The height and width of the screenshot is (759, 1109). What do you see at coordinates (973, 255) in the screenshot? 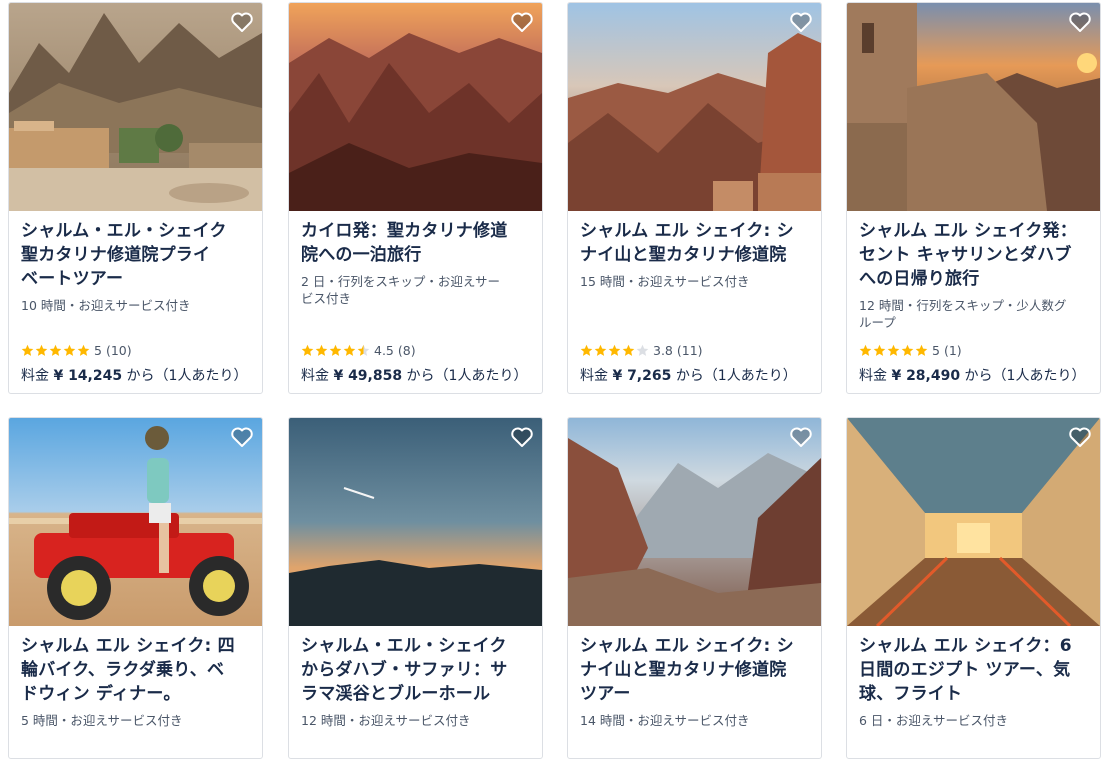
I see `card-title: シャルム エル シェイク発： セント キャサリンとダハブ への日帰り旅行` at bounding box center [973, 255].